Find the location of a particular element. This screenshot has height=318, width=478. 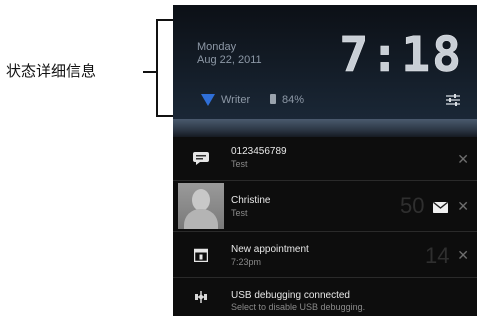

annotation-leader-line is located at coordinates (149, 72).